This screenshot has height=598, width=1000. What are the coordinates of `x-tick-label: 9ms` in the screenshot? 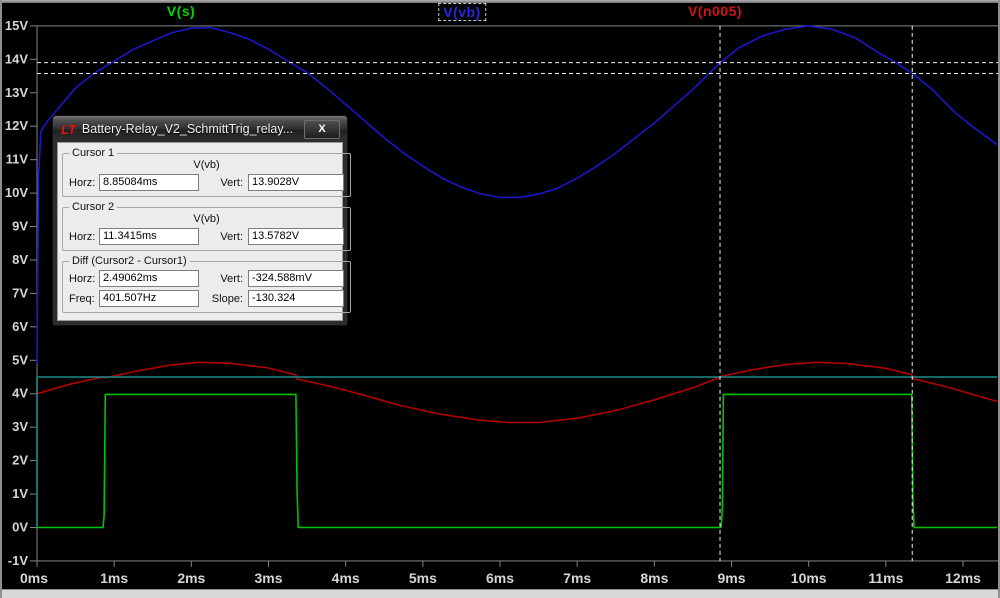 It's located at (732, 578).